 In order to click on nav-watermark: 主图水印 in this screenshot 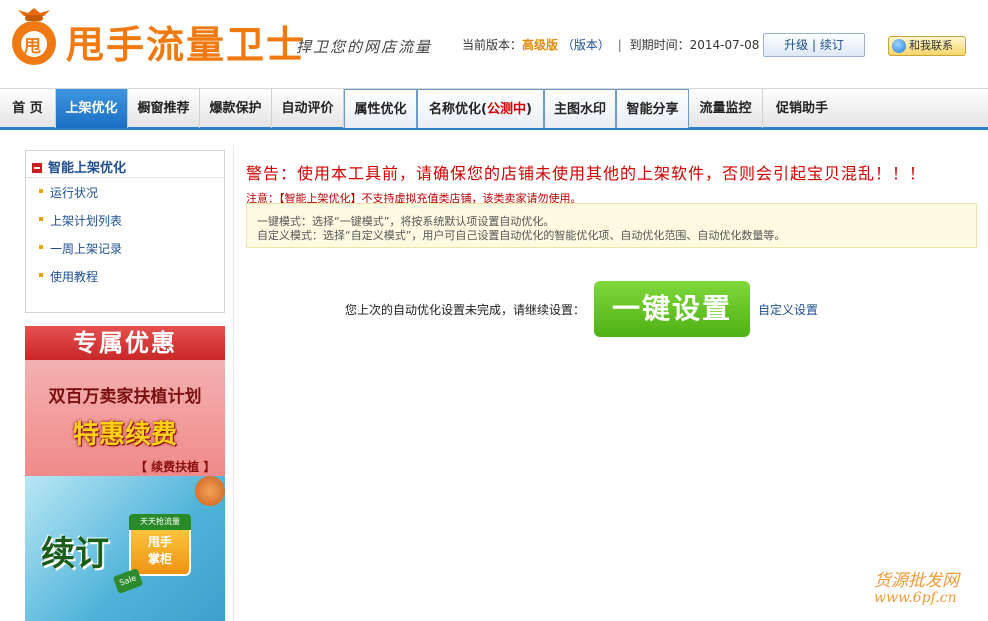, I will do `click(580, 108)`.